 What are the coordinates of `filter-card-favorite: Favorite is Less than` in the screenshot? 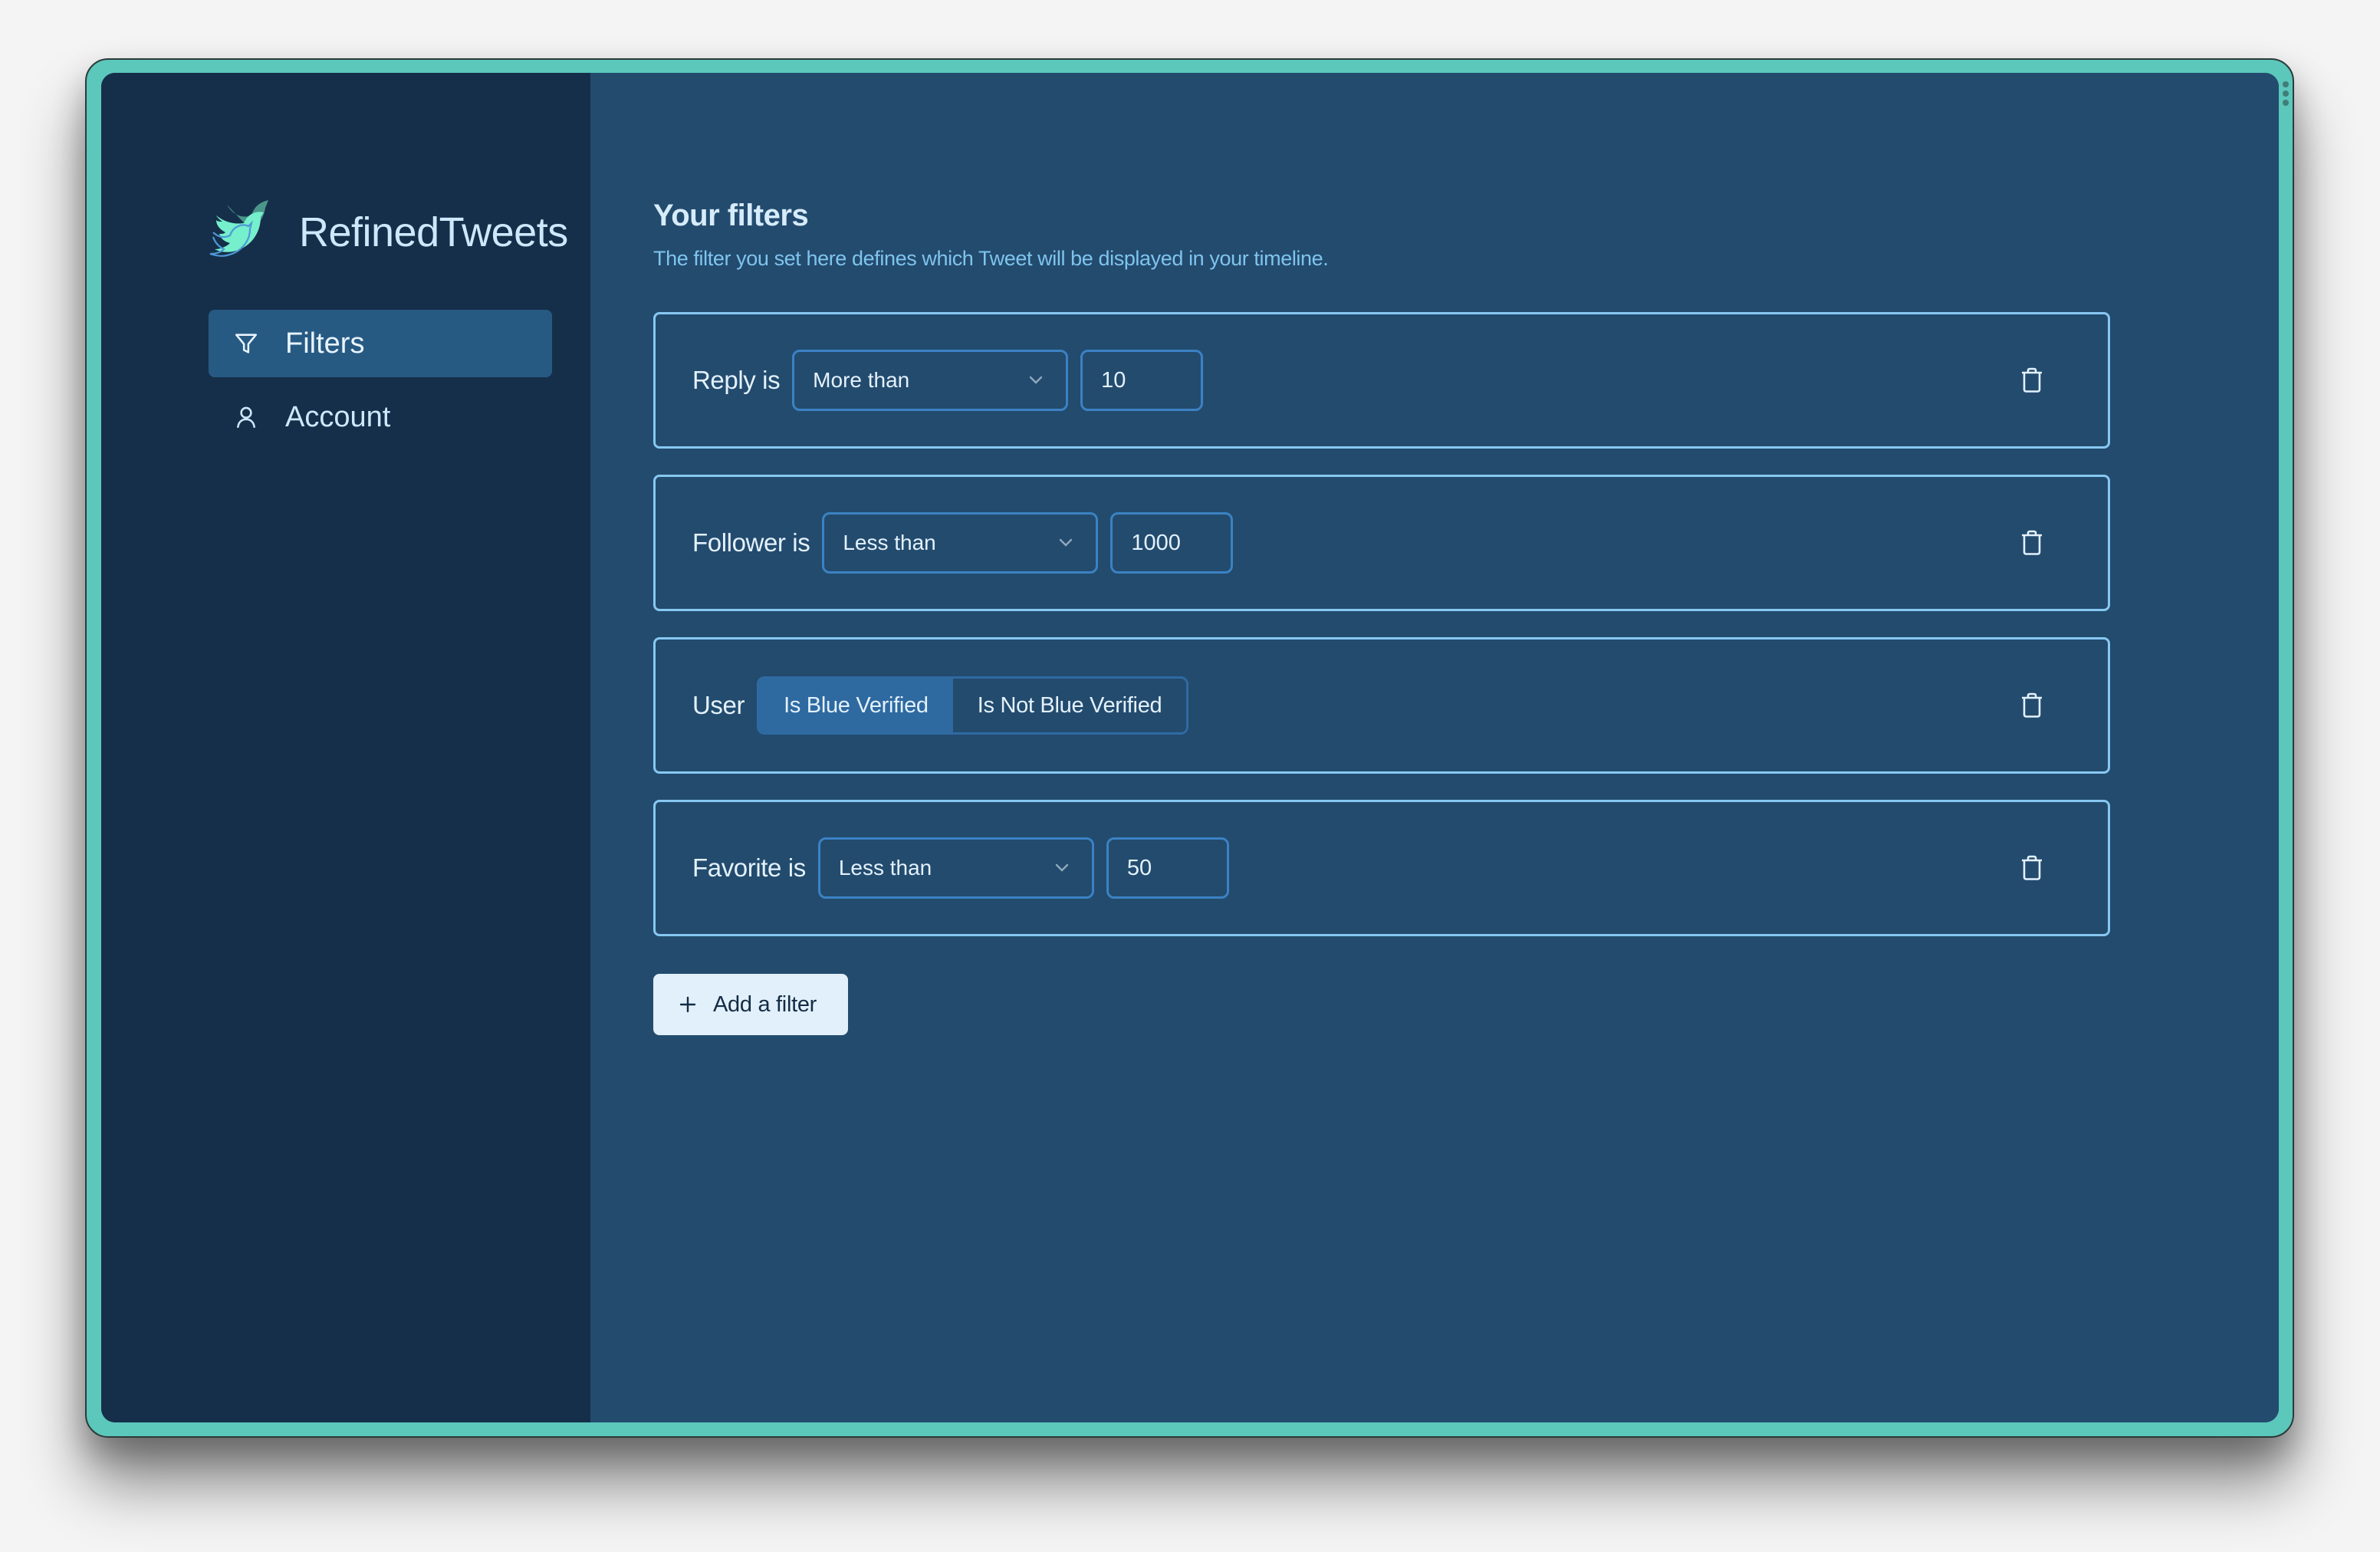 It's located at (1382, 868).